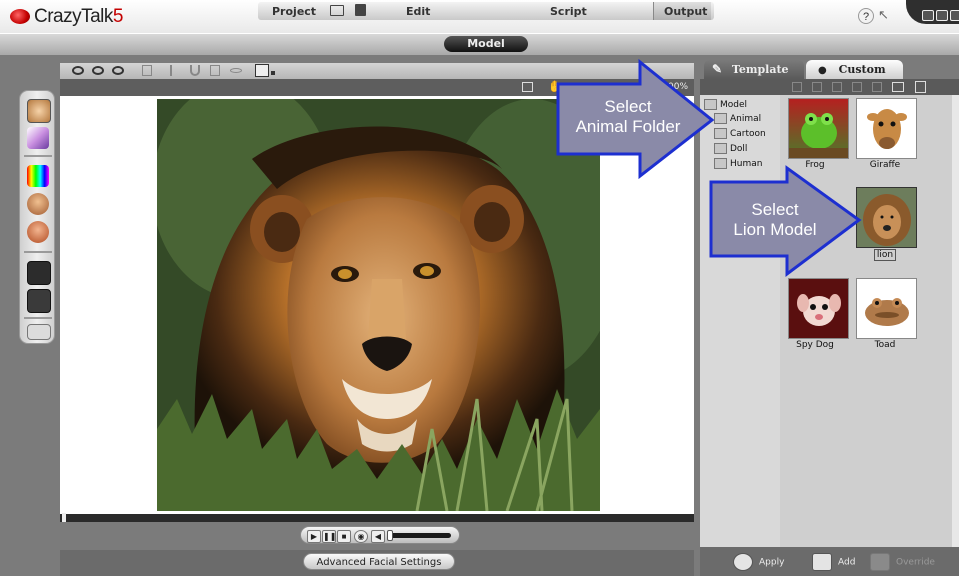 This screenshot has width=959, height=576. I want to click on lens-icon, so click(236, 70).